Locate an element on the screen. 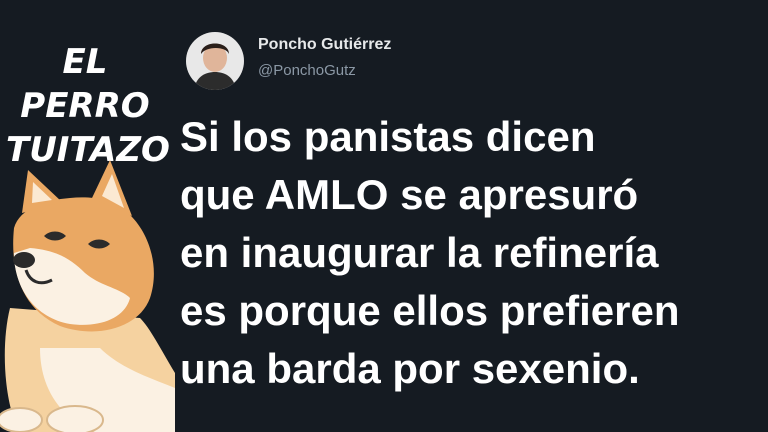 The height and width of the screenshot is (432, 768). brand-title: EL PERRO TUITAZO is located at coordinates (88, 106).